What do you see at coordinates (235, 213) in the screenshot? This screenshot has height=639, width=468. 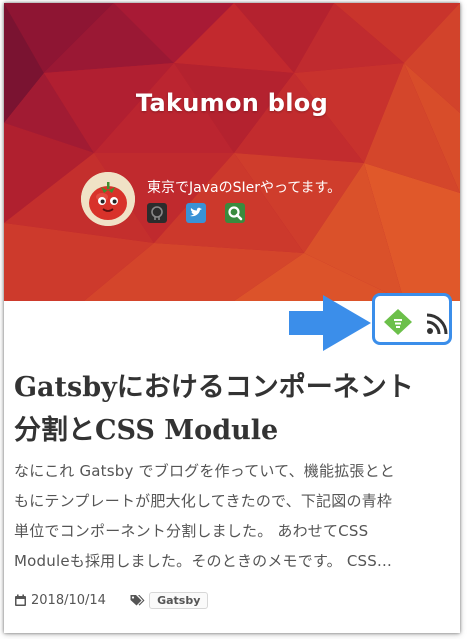 I see `search-icon` at bounding box center [235, 213].